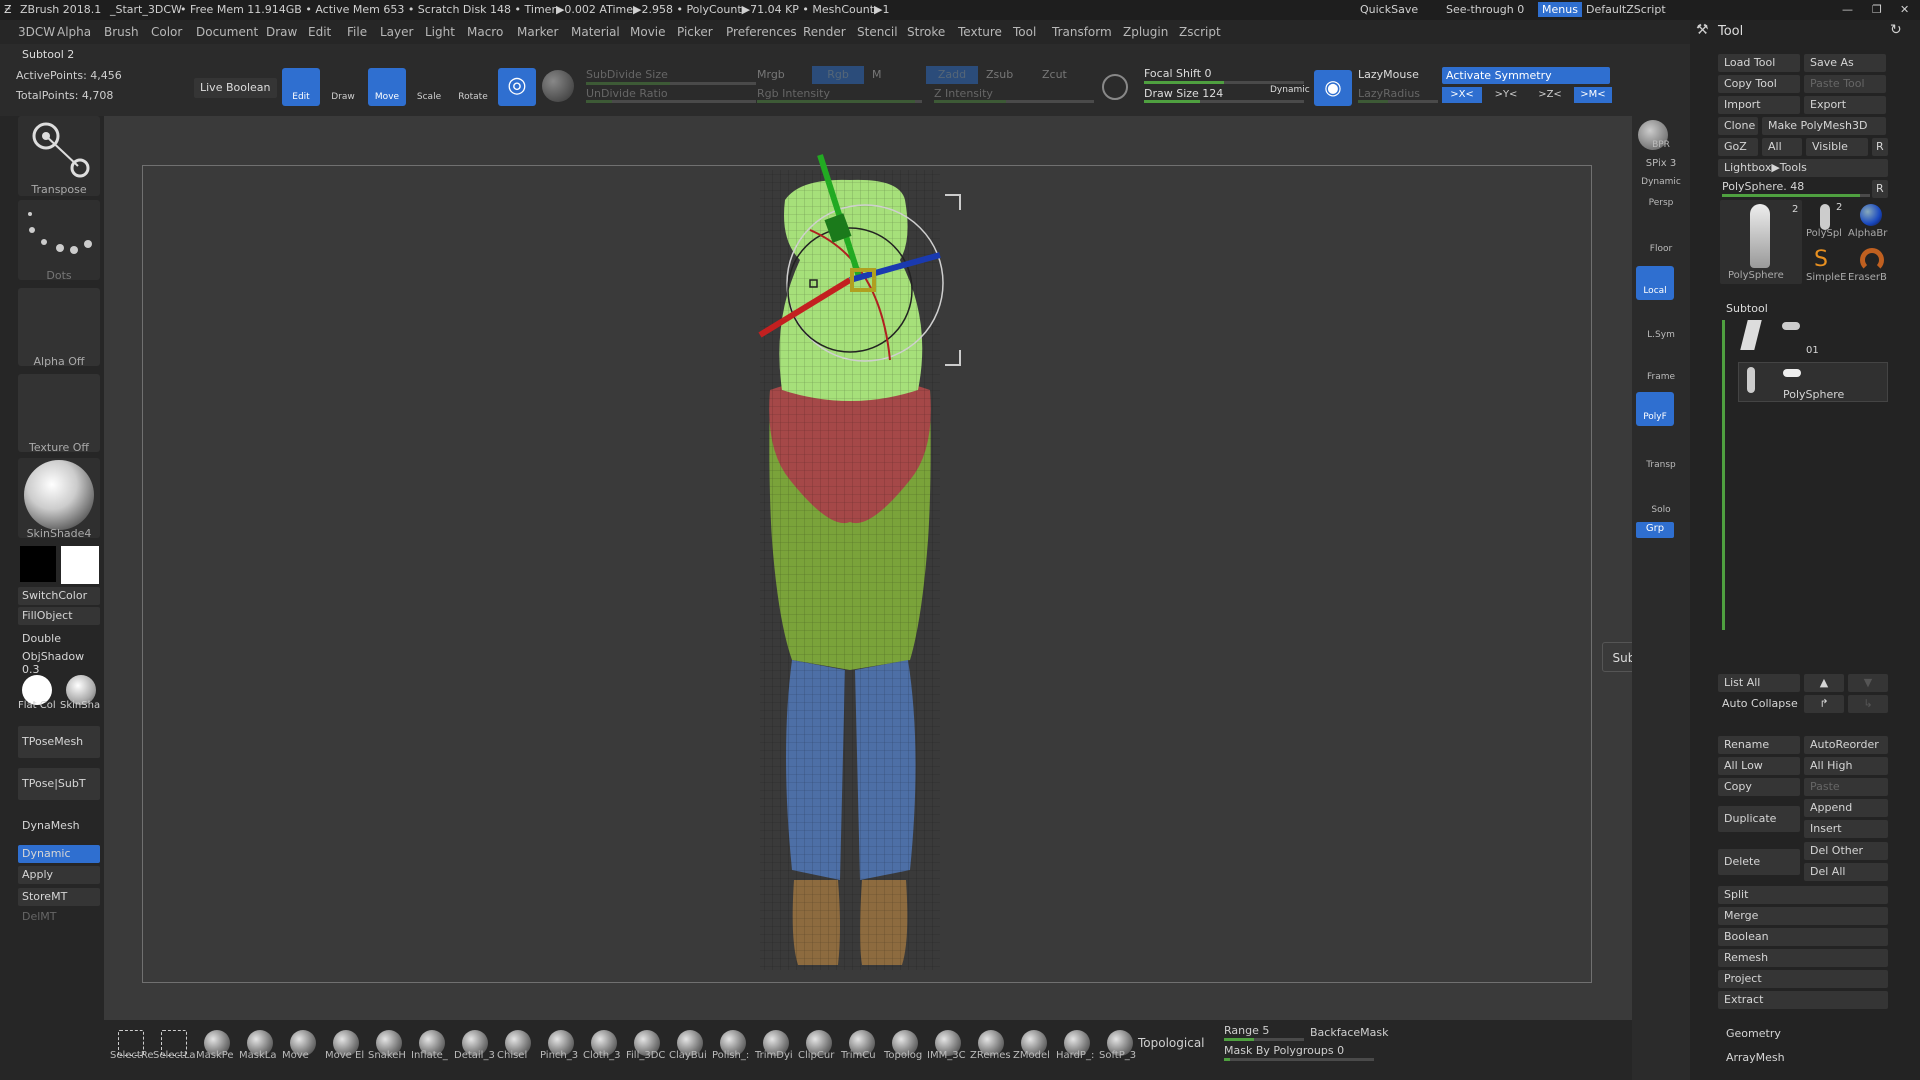  Describe the element at coordinates (59, 498) in the screenshot. I see `material-thumbnail` at that location.